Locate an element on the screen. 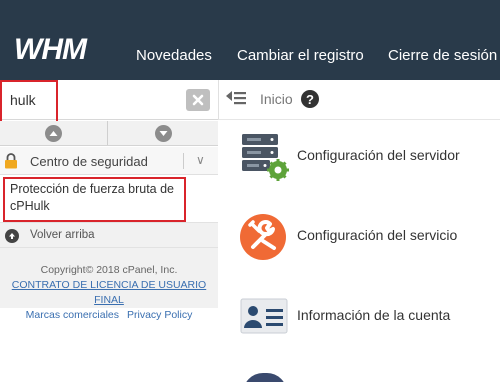 This screenshot has height=382, width=500. search-bar is located at coordinates (109, 100).